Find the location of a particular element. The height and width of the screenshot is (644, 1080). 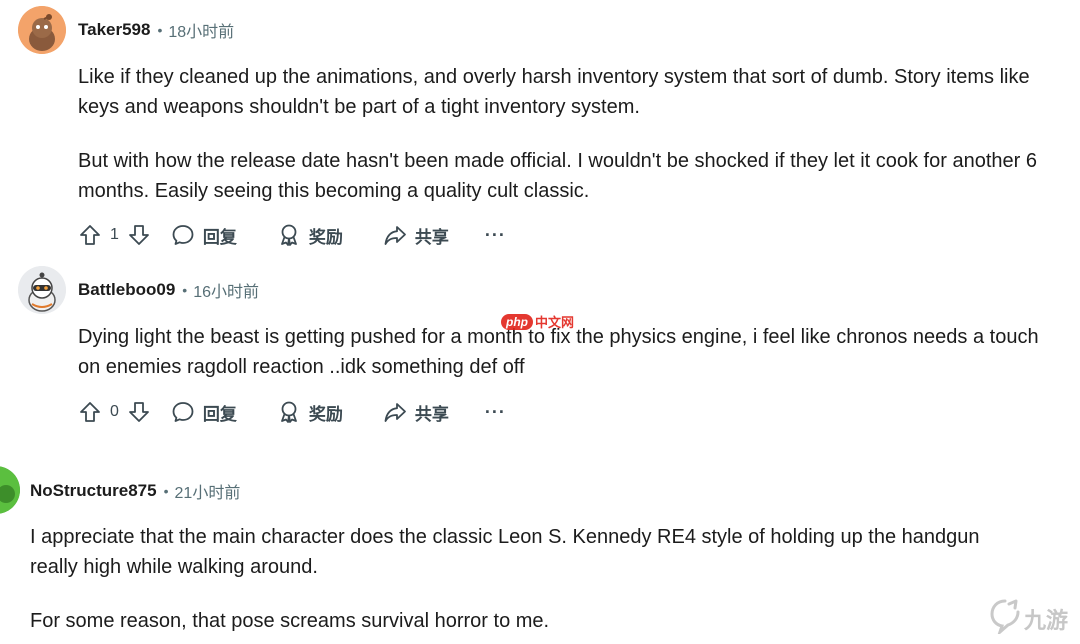

vote-count: 0 is located at coordinates (114, 411).